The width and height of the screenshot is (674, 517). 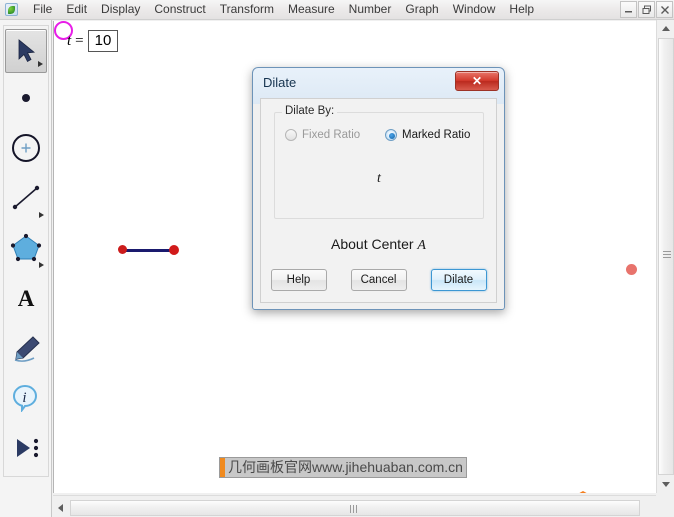 What do you see at coordinates (331, 135) in the screenshot?
I see `radio-fixed-ratio-label: Fixed Ratio` at bounding box center [331, 135].